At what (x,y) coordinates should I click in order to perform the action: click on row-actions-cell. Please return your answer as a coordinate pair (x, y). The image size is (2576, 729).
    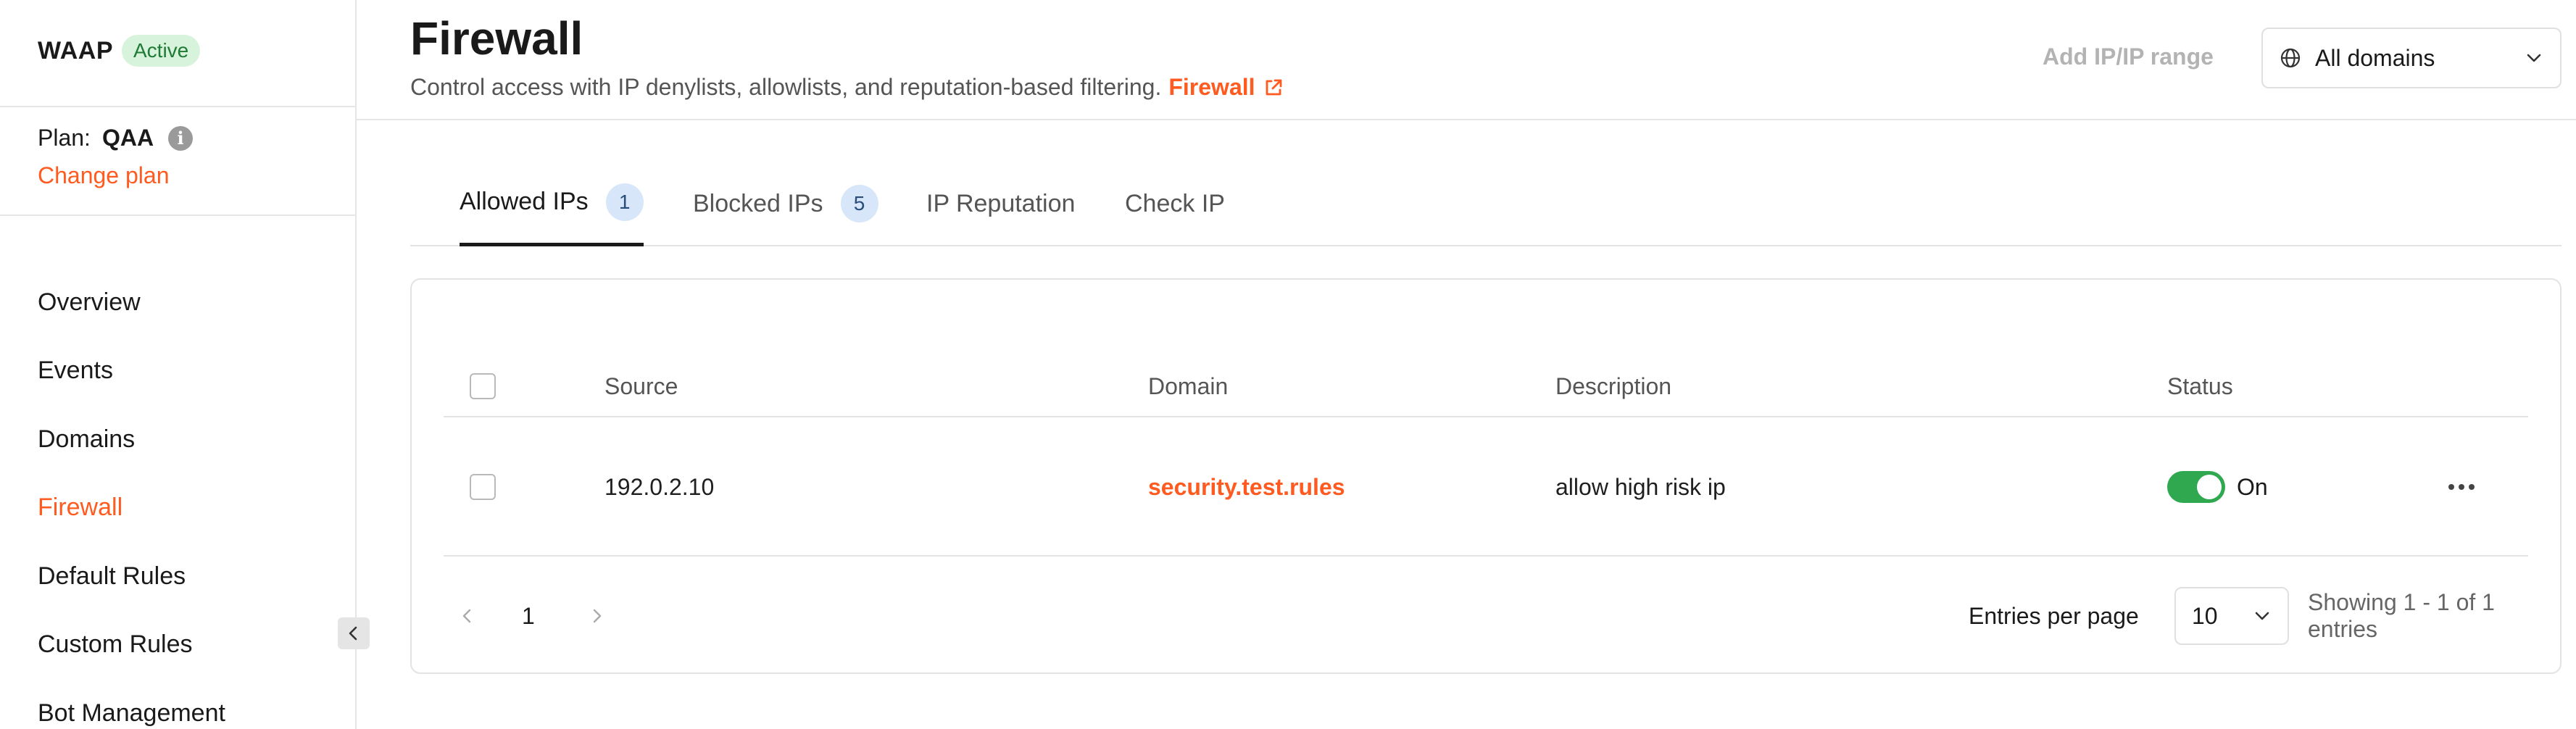
    Looking at the image, I should click on (2461, 487).